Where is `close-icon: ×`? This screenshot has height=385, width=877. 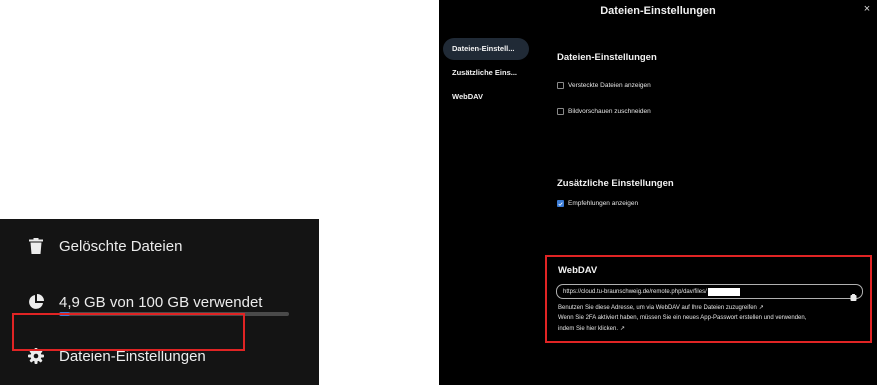
close-icon: × is located at coordinates (867, 9).